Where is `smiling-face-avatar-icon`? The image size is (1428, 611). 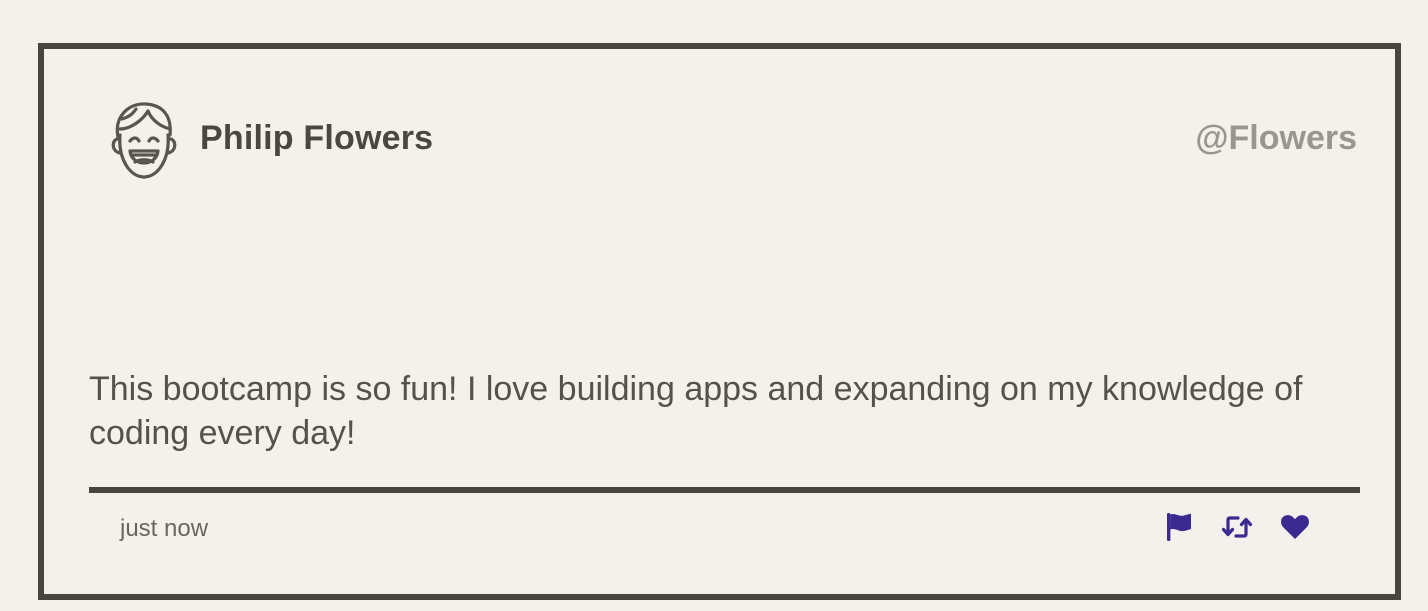
smiling-face-avatar-icon is located at coordinates (144, 140).